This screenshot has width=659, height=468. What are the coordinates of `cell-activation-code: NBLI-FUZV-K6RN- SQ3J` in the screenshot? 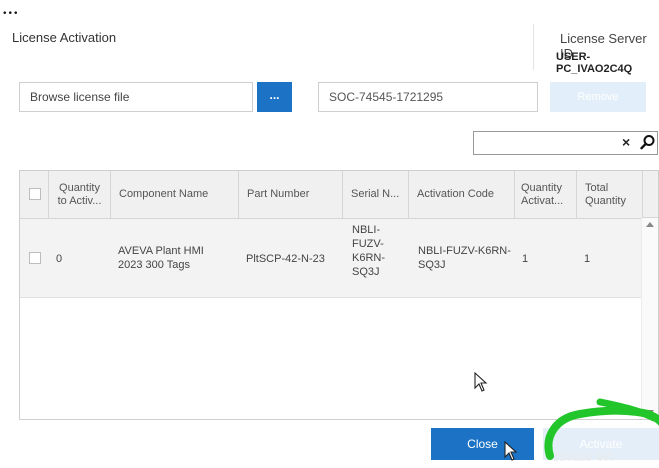 It's located at (464, 258).